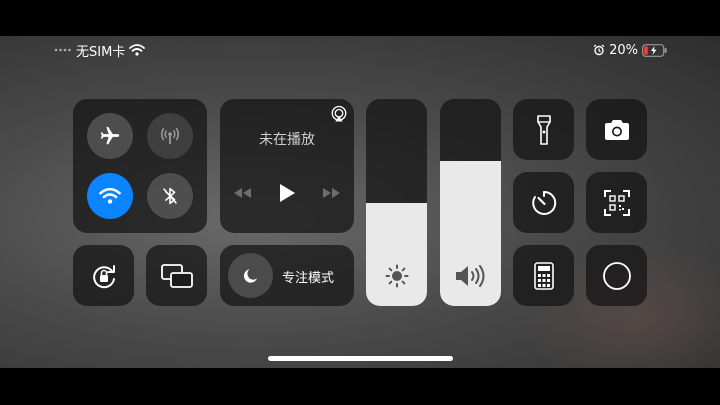 This screenshot has height=405, width=720. Describe the element at coordinates (308, 278) in the screenshot. I see `focus-mode-label: 专注模式` at that location.